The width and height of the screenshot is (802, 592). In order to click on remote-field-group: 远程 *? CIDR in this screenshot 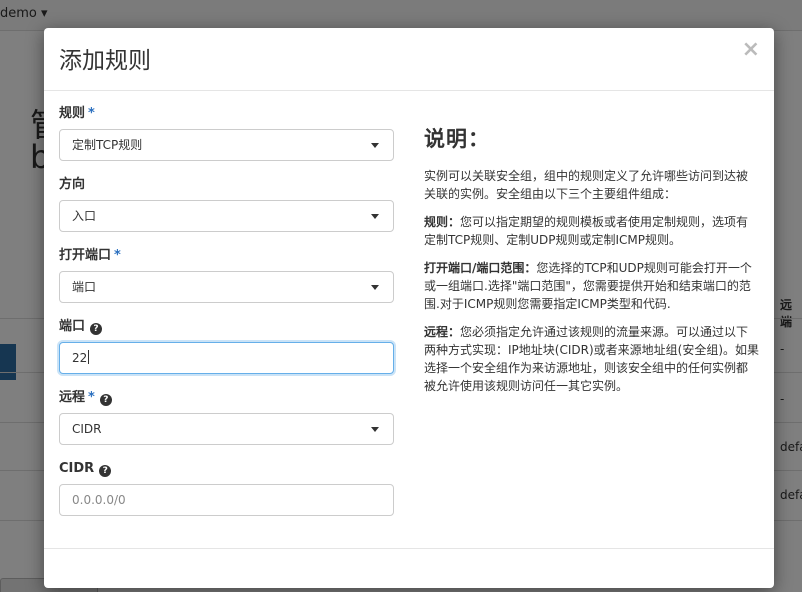, I will do `click(226, 417)`.